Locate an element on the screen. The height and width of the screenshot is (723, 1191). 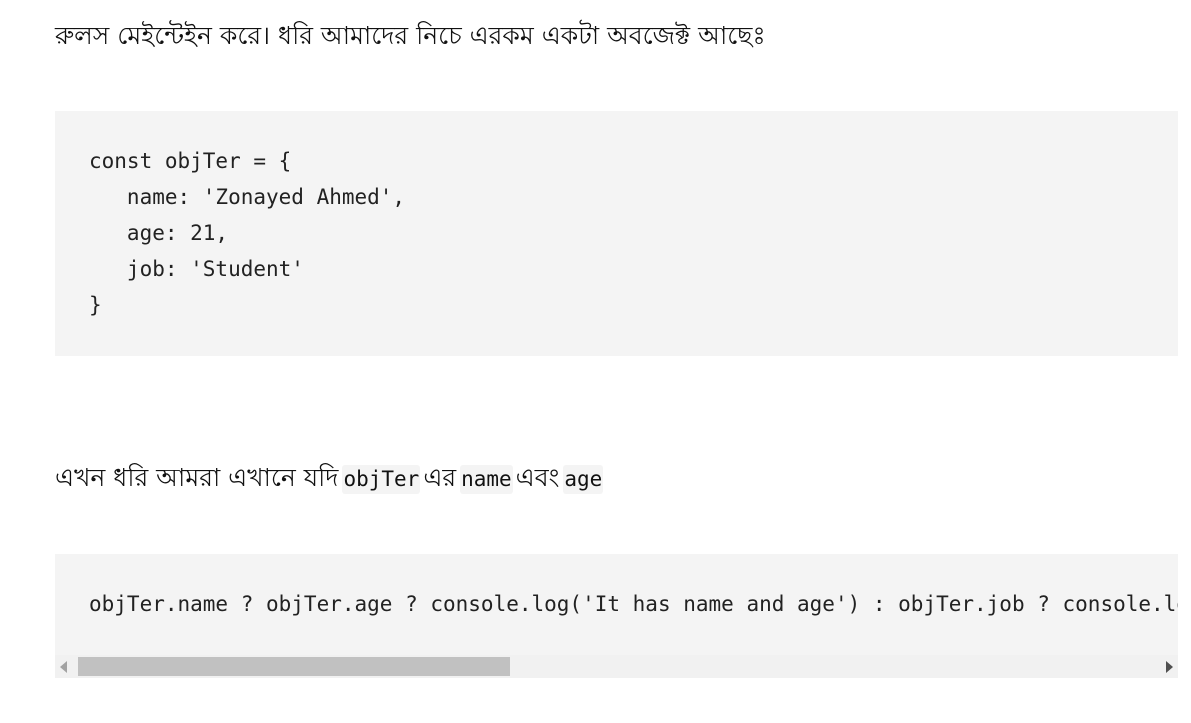
inline-code-age: age is located at coordinates (583, 479).